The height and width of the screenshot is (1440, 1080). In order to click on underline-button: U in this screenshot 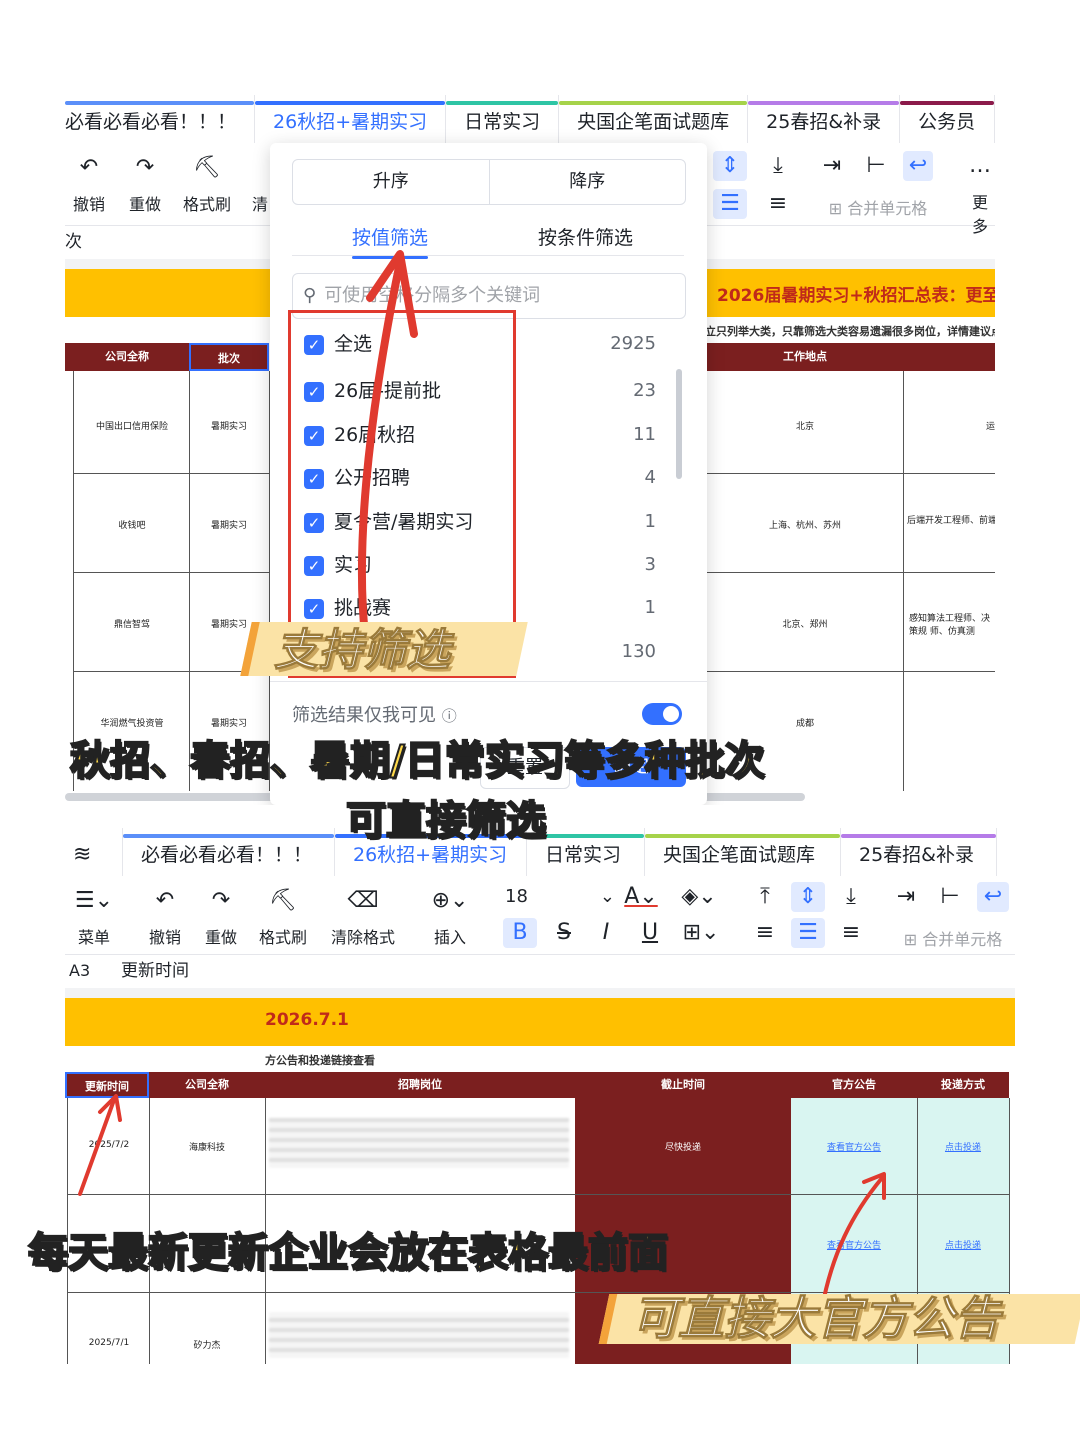, I will do `click(650, 933)`.